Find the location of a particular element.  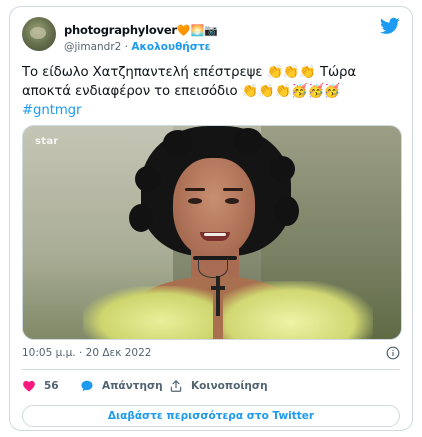

tweet-timestamp: 10:05 μ.μ. · 20 Δεκ 2022 is located at coordinates (86, 353).